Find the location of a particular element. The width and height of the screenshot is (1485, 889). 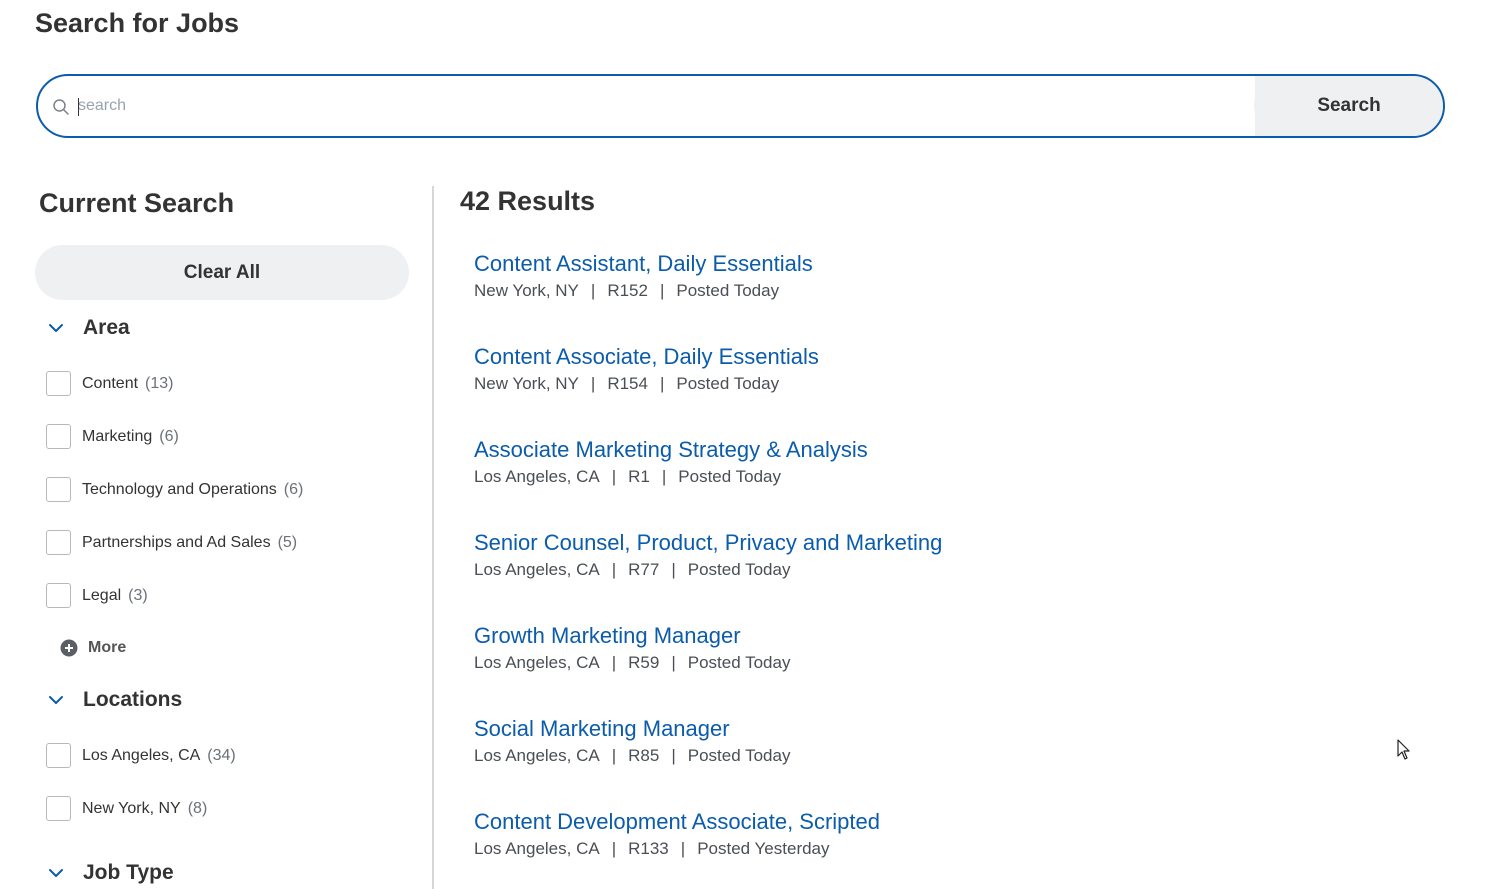

job-title-link: Associate Marketing Strategy & Analysis is located at coordinates (671, 450).